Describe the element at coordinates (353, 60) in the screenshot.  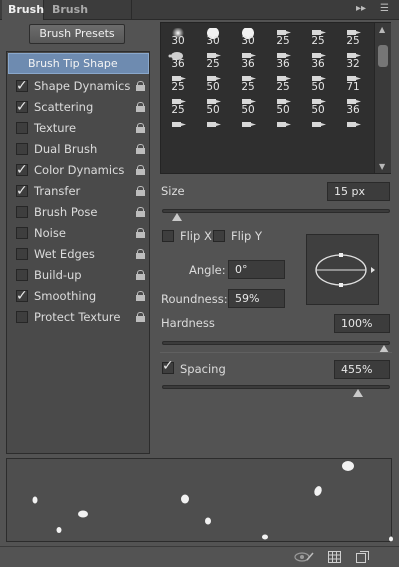
I see `brush-tip-cell: 32` at that location.